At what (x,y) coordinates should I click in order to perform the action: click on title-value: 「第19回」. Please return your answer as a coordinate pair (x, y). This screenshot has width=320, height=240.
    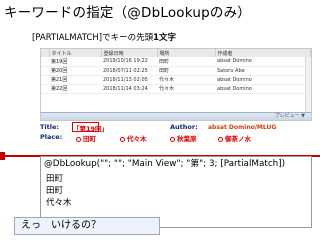
    Looking at the image, I should click on (91, 129).